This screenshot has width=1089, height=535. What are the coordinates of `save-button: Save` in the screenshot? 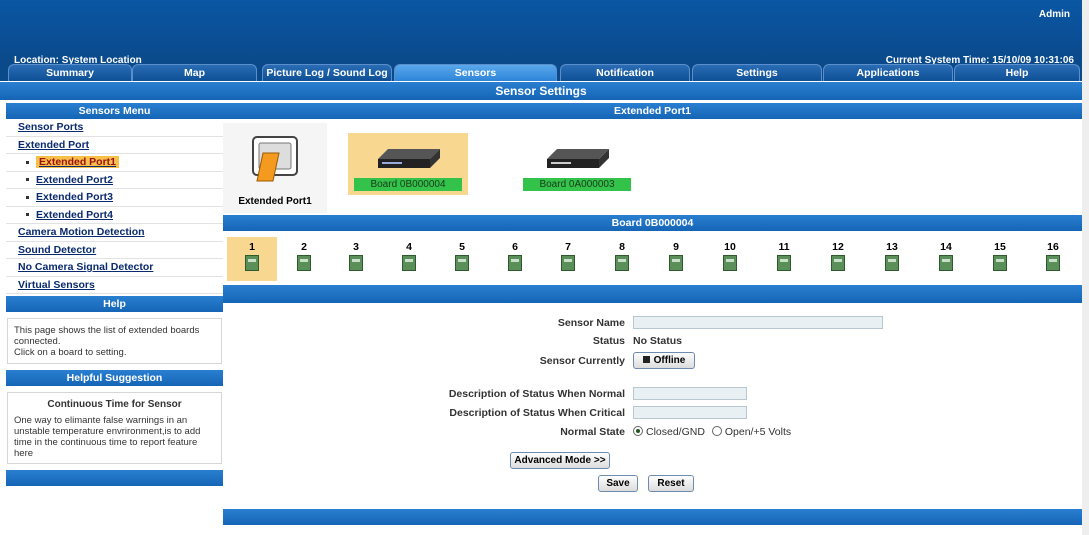 It's located at (618, 483).